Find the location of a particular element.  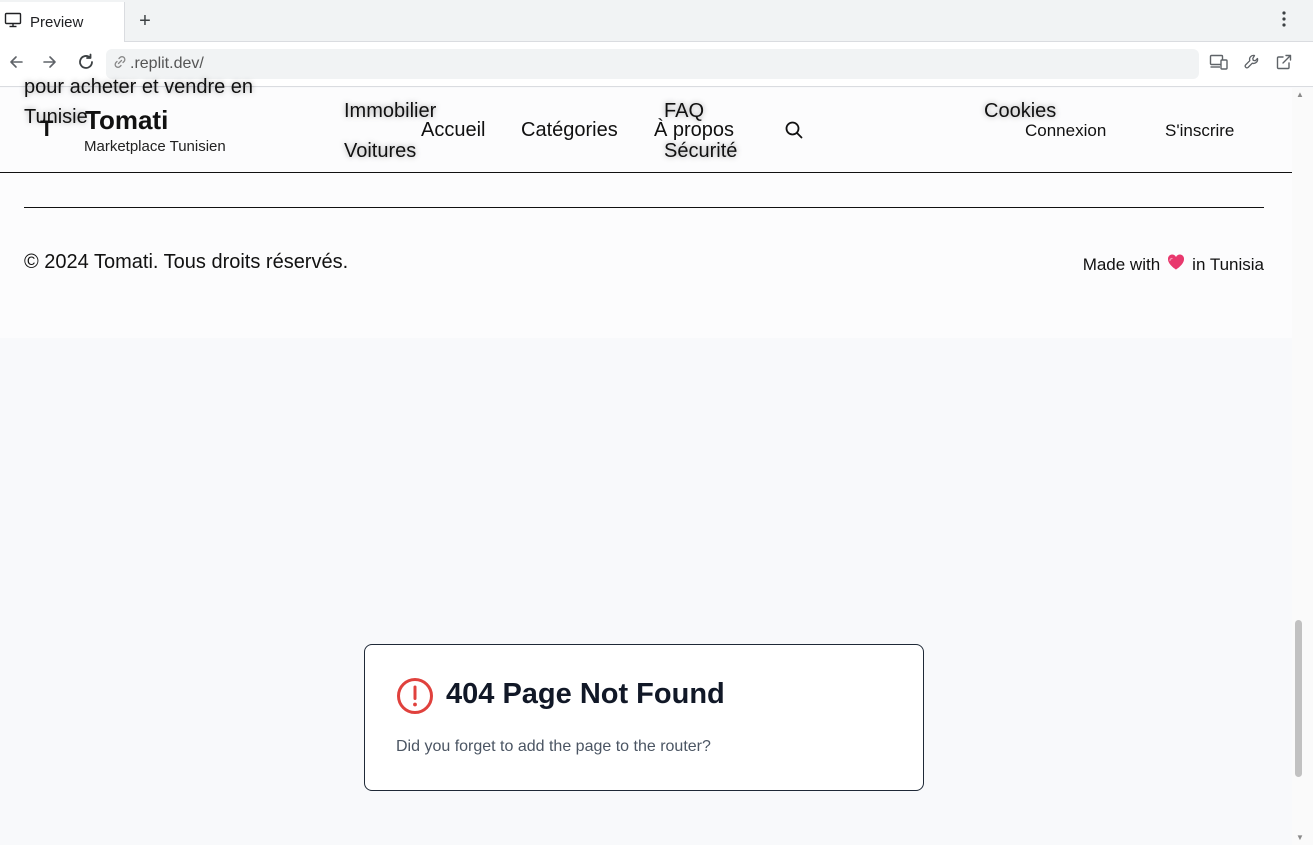

alert-circle-icon is located at coordinates (416, 696).